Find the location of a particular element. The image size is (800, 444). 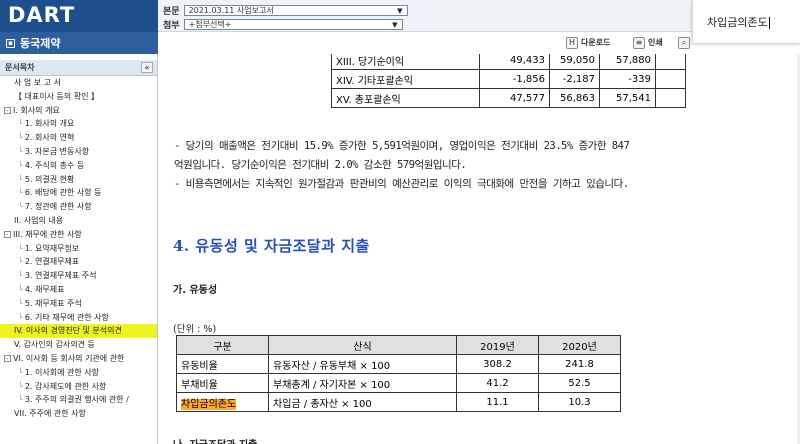

table-cell: 52.5 is located at coordinates (579, 383).